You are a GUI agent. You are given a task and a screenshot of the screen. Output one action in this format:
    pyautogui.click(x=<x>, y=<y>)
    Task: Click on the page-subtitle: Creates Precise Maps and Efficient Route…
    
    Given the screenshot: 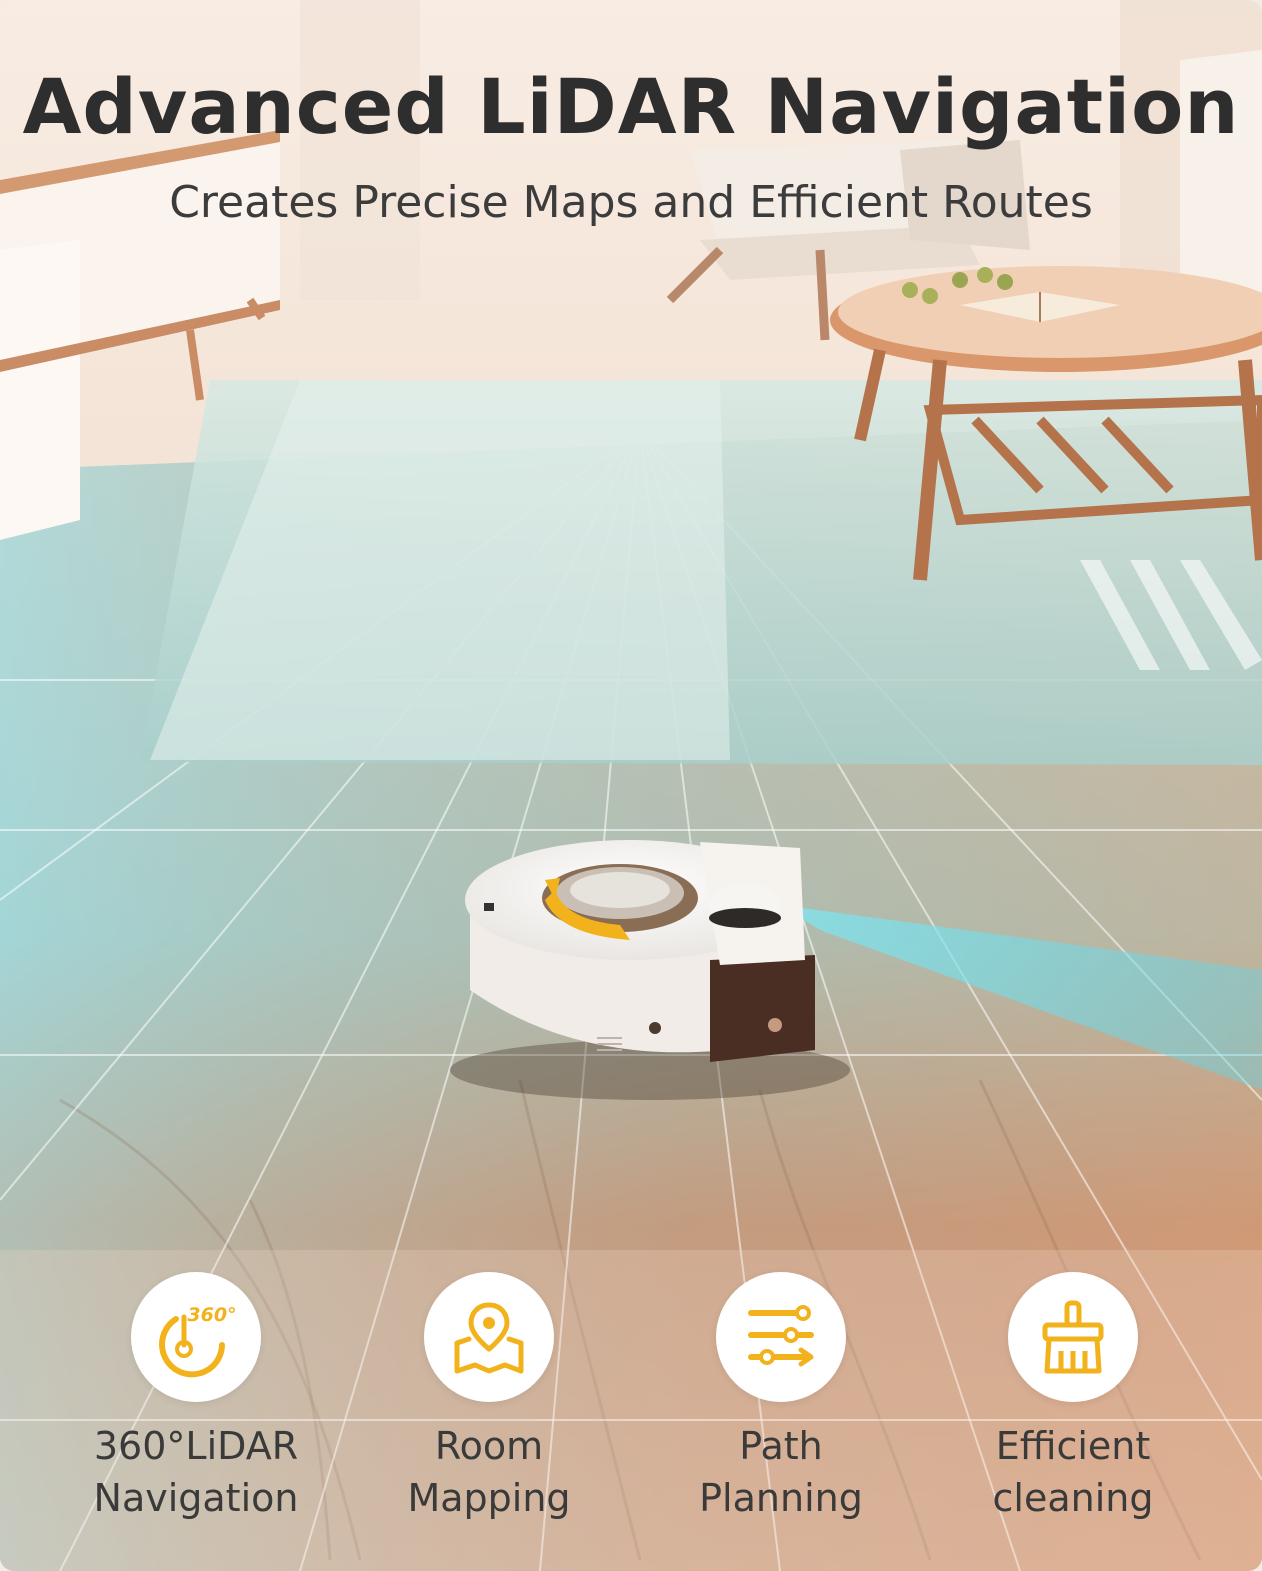 What is the action you would take?
    pyautogui.click(x=631, y=202)
    